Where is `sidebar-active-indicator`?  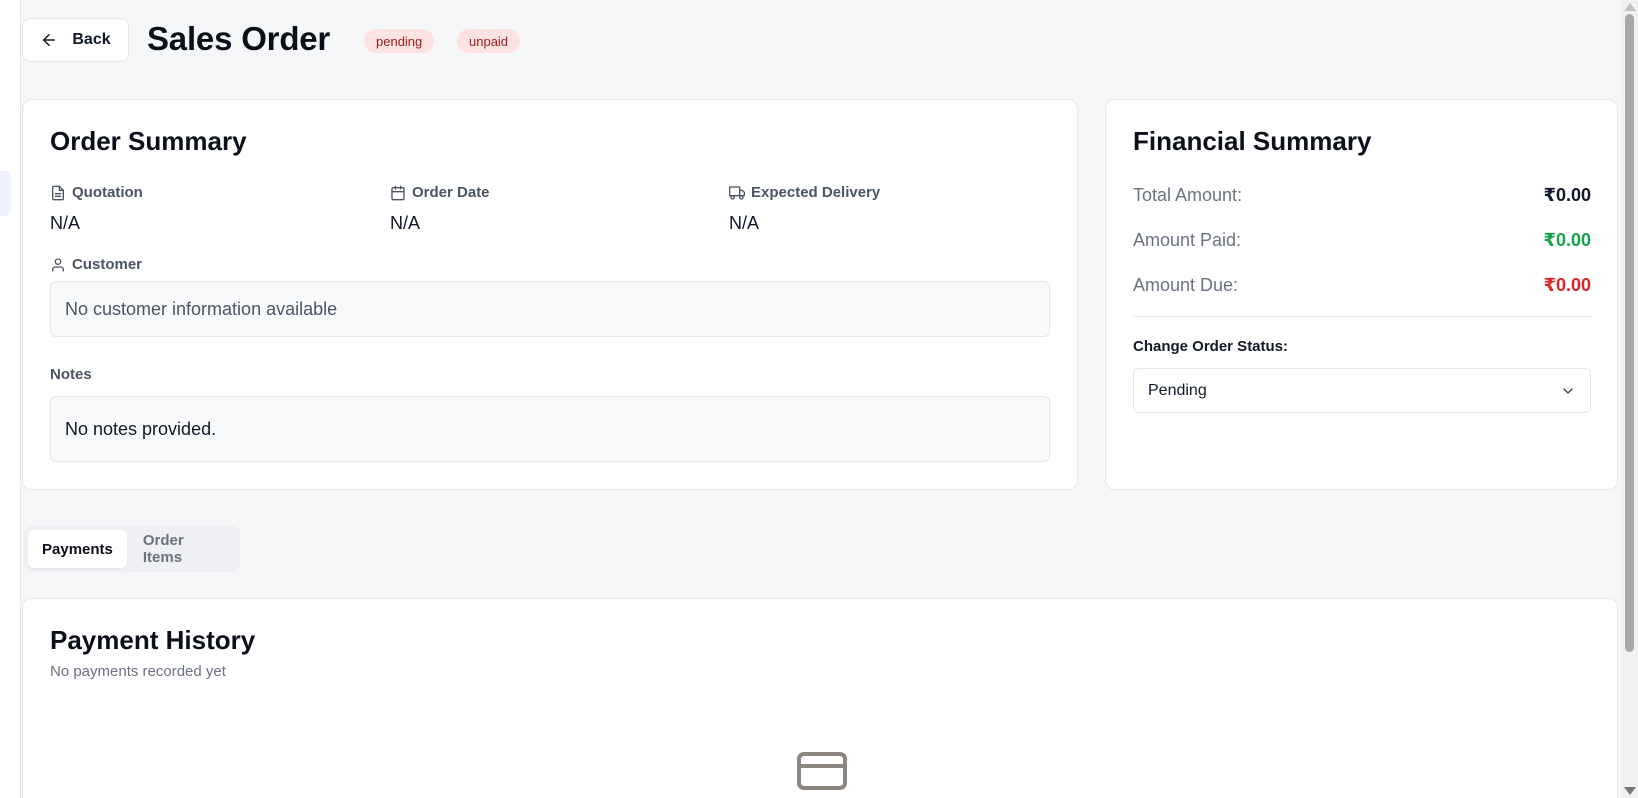
sidebar-active-indicator is located at coordinates (5, 193).